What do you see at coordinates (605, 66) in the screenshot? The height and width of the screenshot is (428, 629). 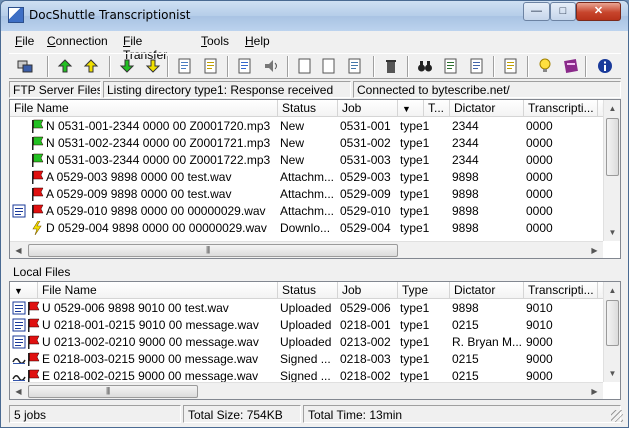 I see `info-button` at bounding box center [605, 66].